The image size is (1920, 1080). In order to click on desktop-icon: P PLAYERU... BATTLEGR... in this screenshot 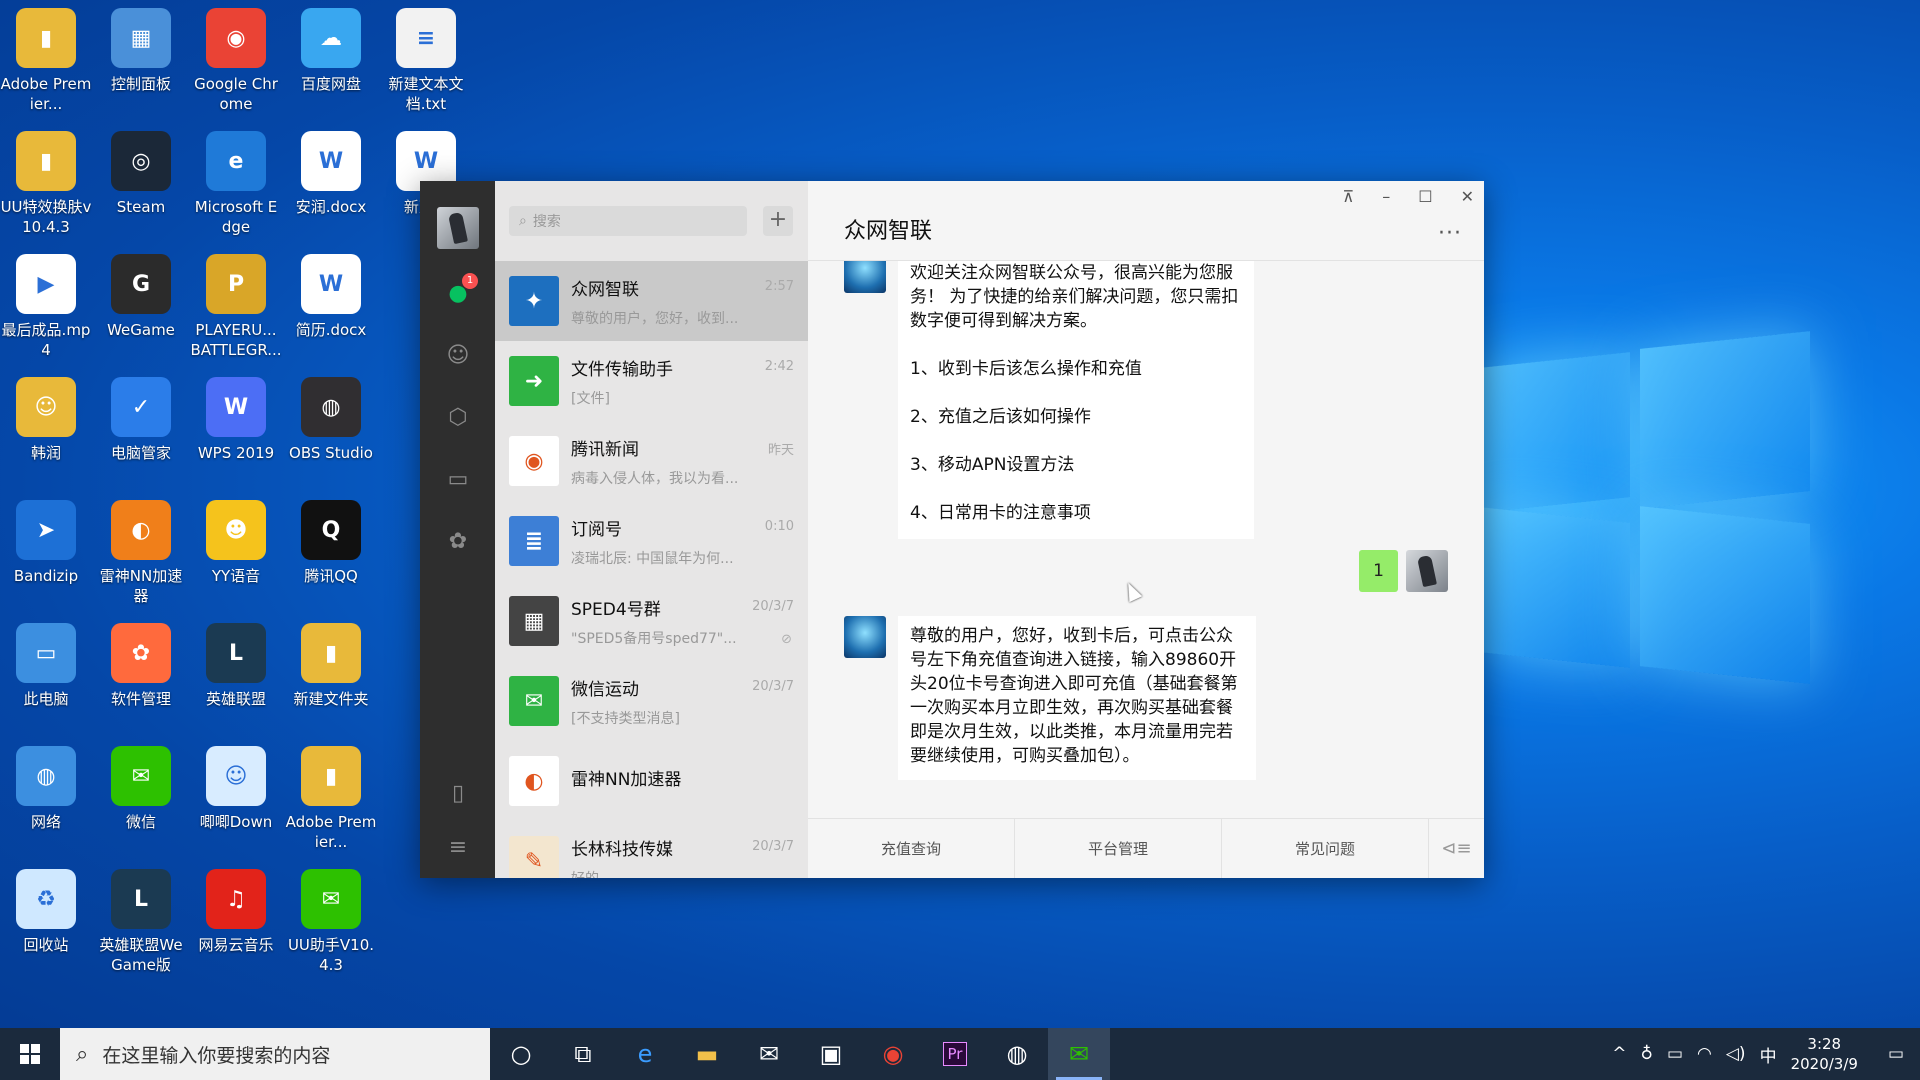, I will do `click(236, 309)`.